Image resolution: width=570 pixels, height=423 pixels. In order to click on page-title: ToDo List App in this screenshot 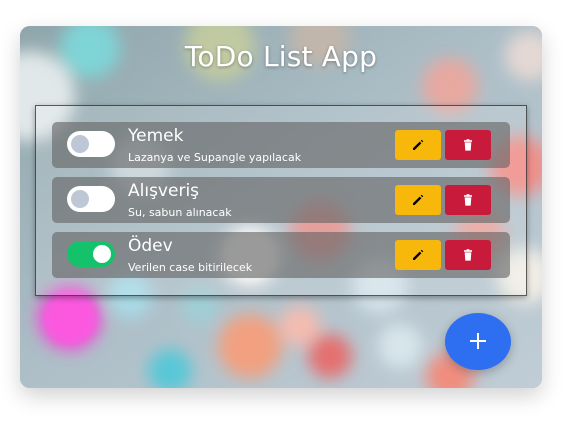, I will do `click(281, 56)`.